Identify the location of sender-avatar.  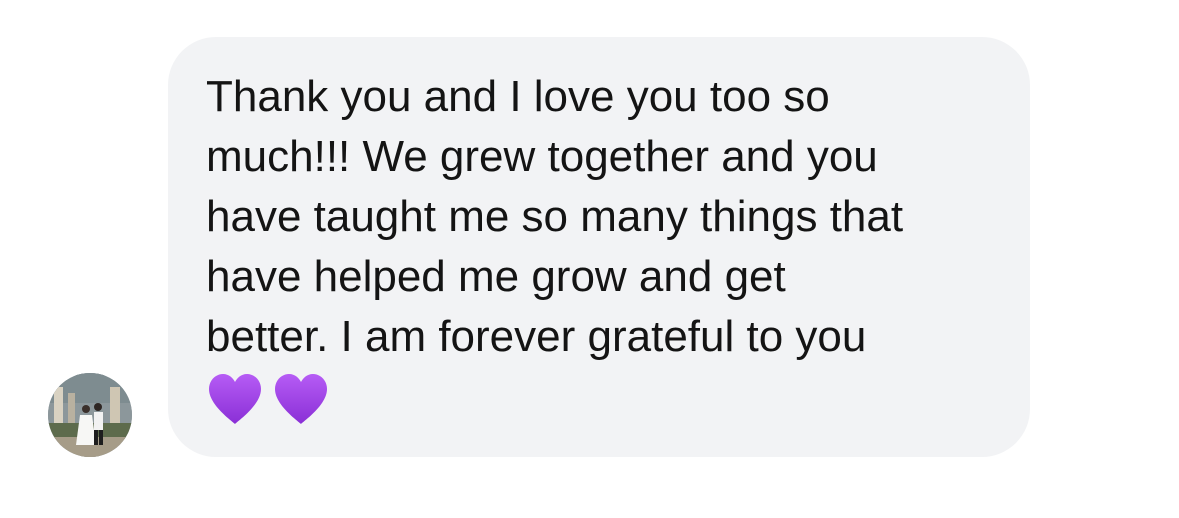
(90, 415).